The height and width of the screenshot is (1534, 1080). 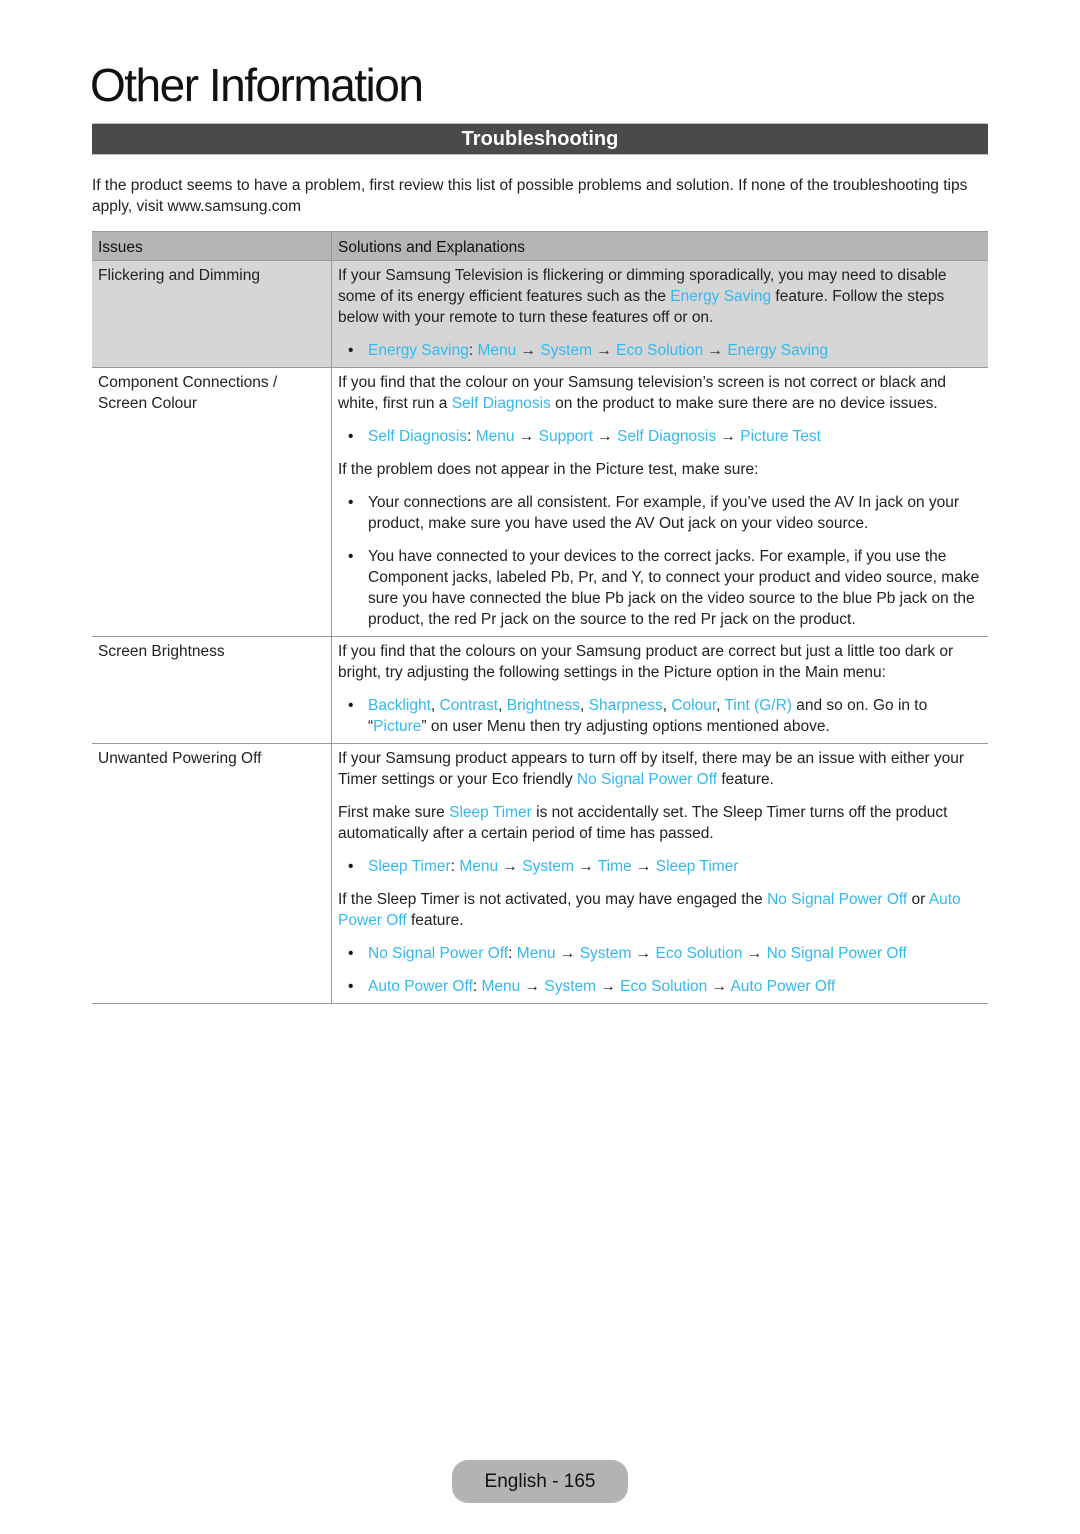 I want to click on link-brightness: Brightness, so click(x=543, y=705).